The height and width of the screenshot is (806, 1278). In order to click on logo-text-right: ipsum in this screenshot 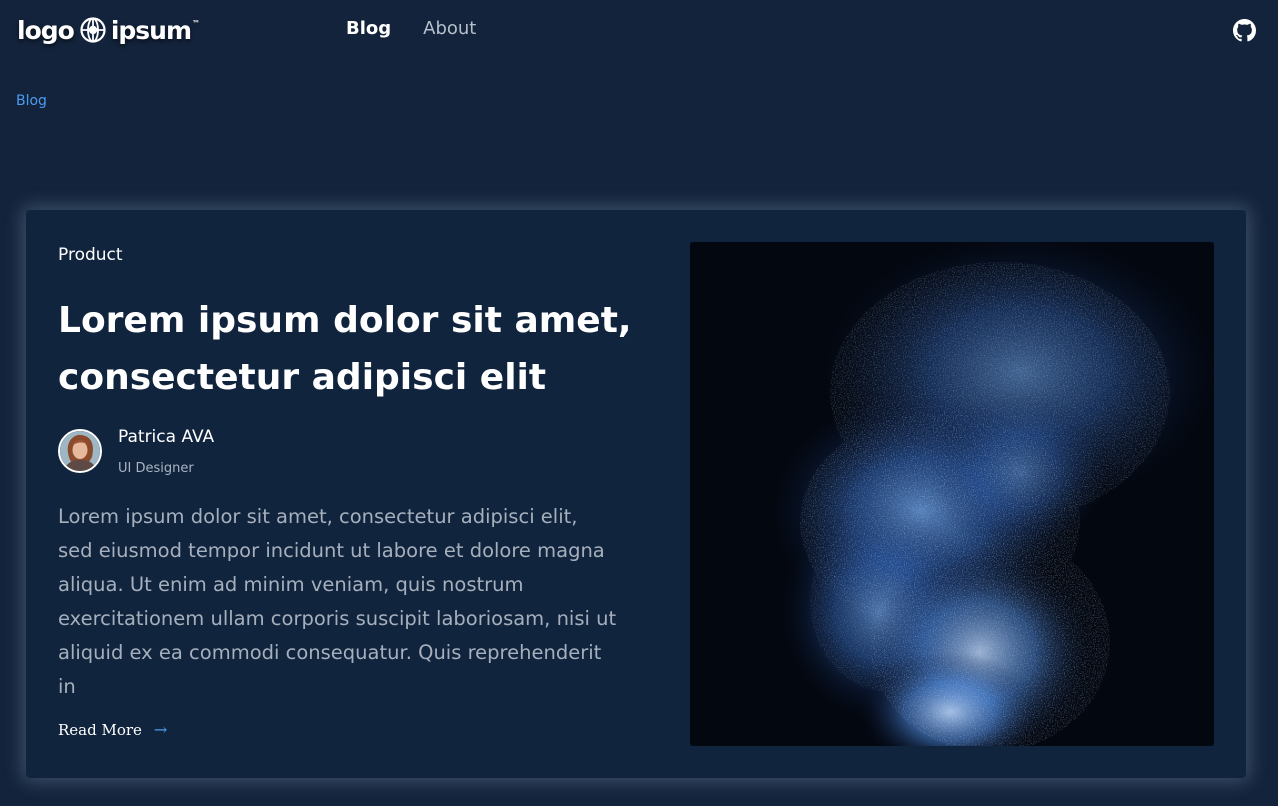, I will do `click(151, 30)`.